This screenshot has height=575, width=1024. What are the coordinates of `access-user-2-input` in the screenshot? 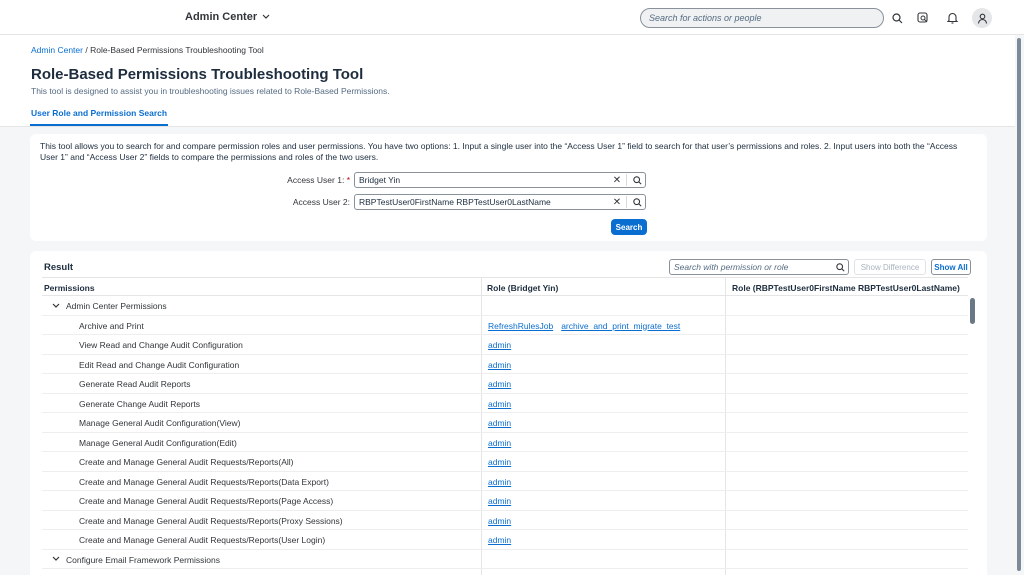 It's located at (482, 202).